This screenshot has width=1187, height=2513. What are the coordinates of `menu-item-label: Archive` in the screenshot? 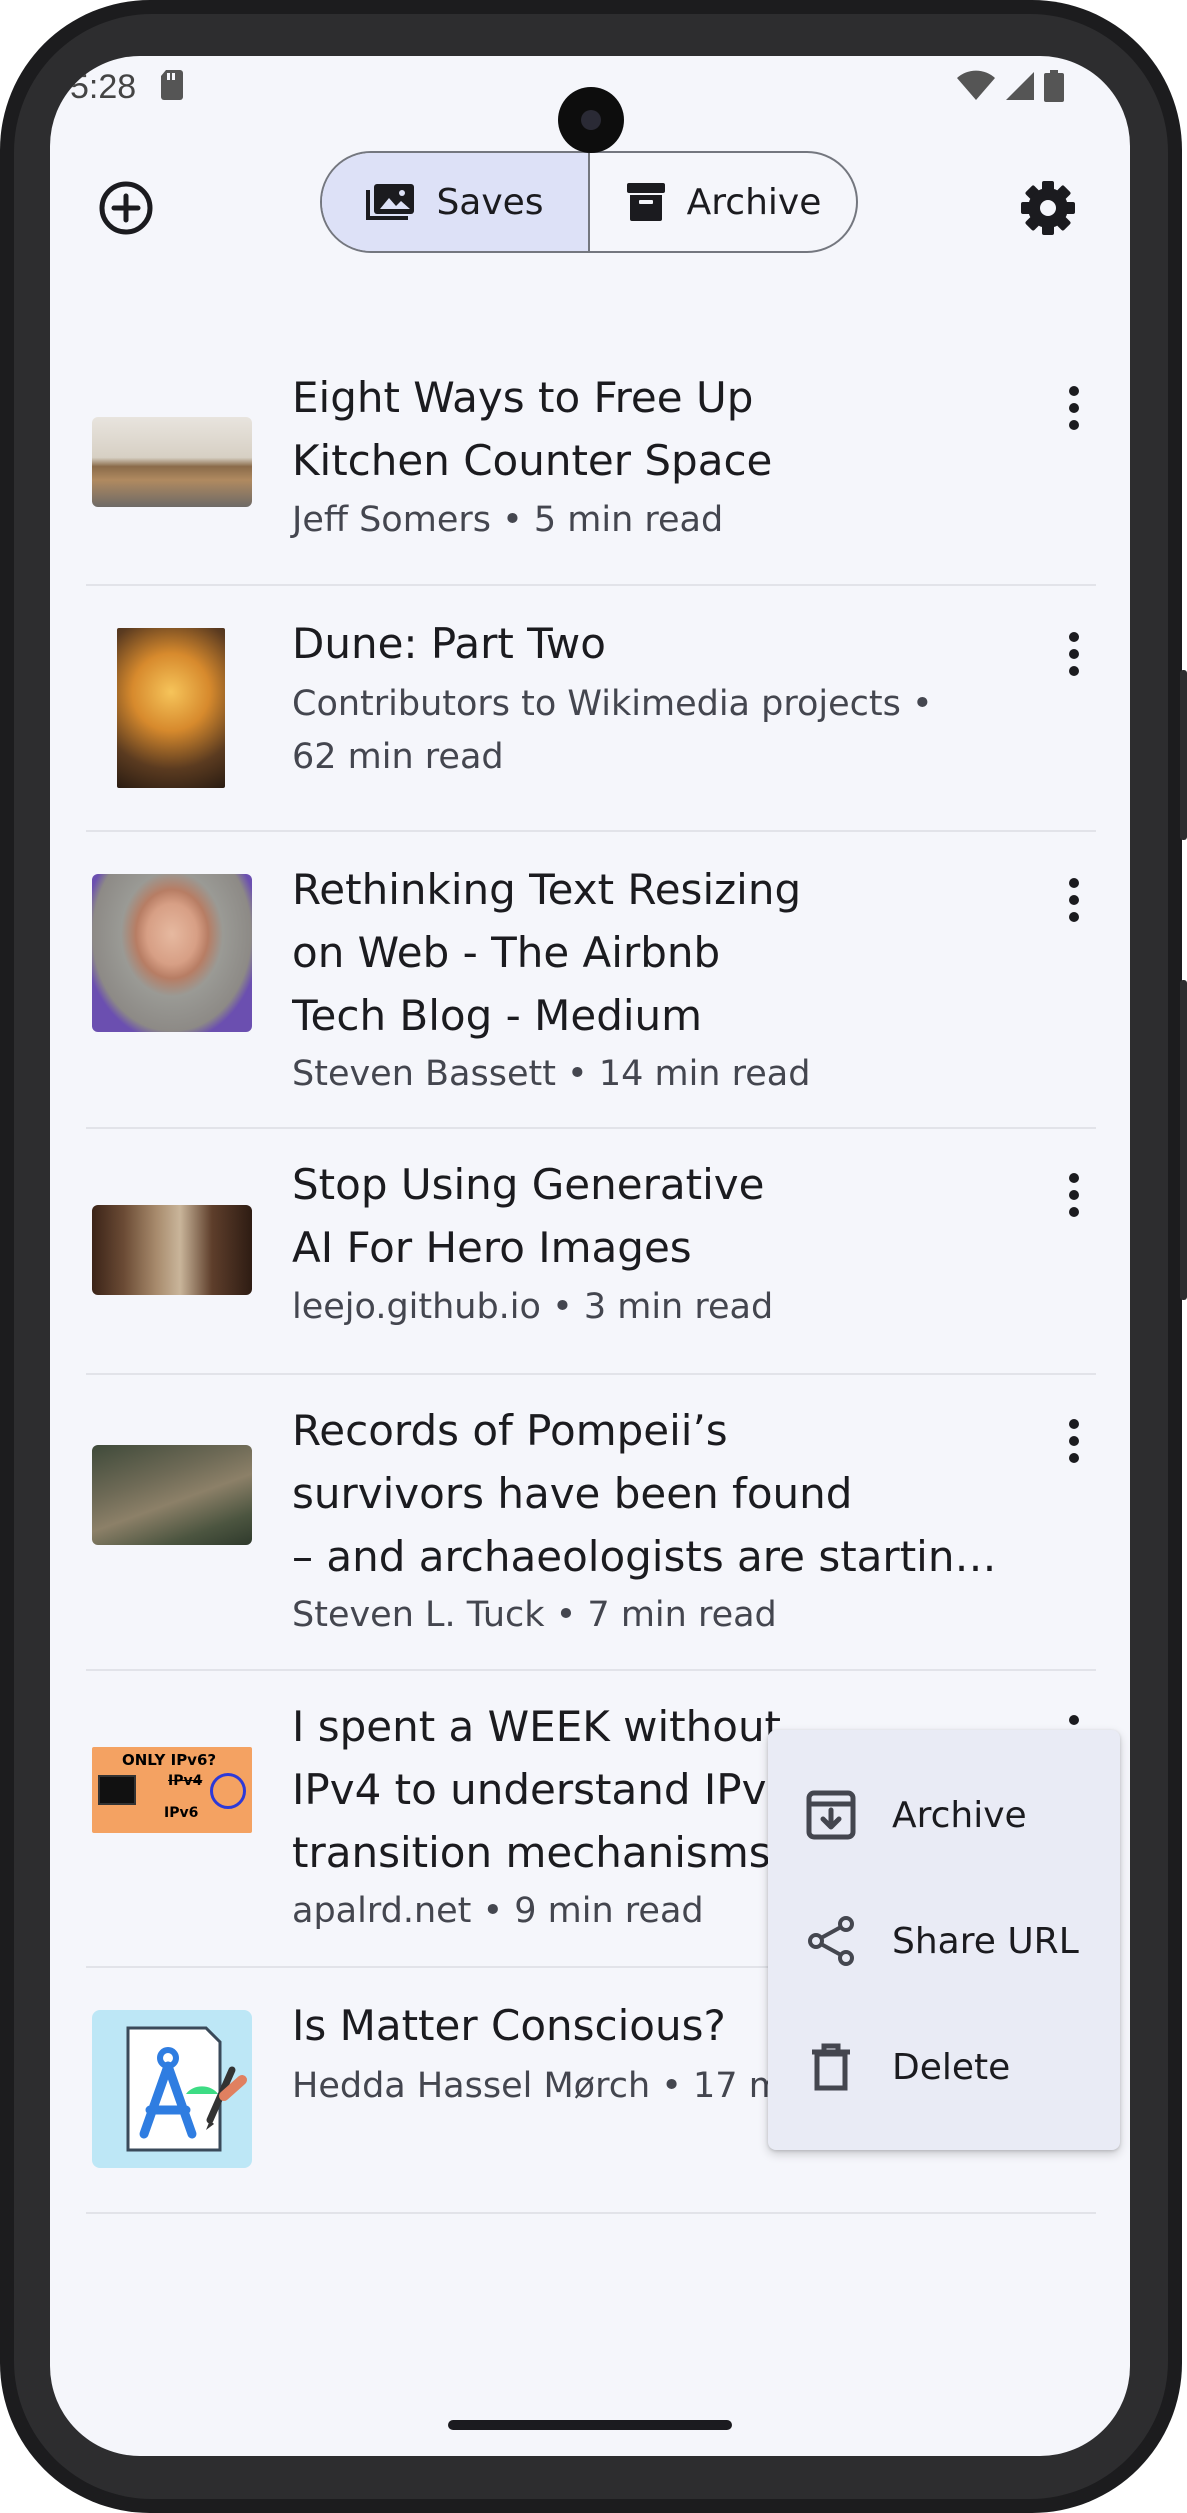 It's located at (959, 1815).